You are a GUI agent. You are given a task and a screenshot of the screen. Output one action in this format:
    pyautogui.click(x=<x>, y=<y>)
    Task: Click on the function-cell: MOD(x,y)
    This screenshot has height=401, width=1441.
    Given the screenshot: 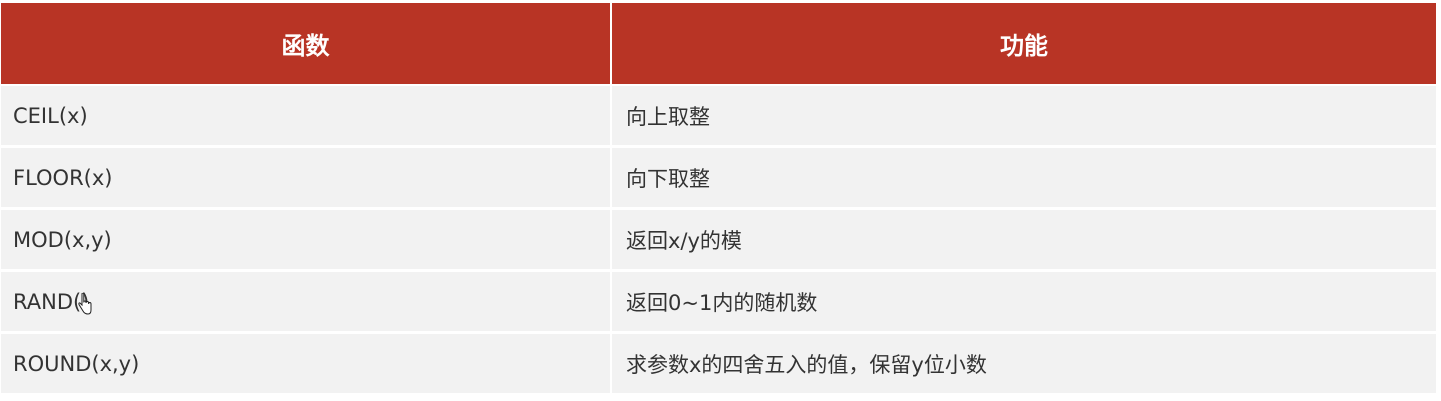 What is the action you would take?
    pyautogui.click(x=306, y=240)
    